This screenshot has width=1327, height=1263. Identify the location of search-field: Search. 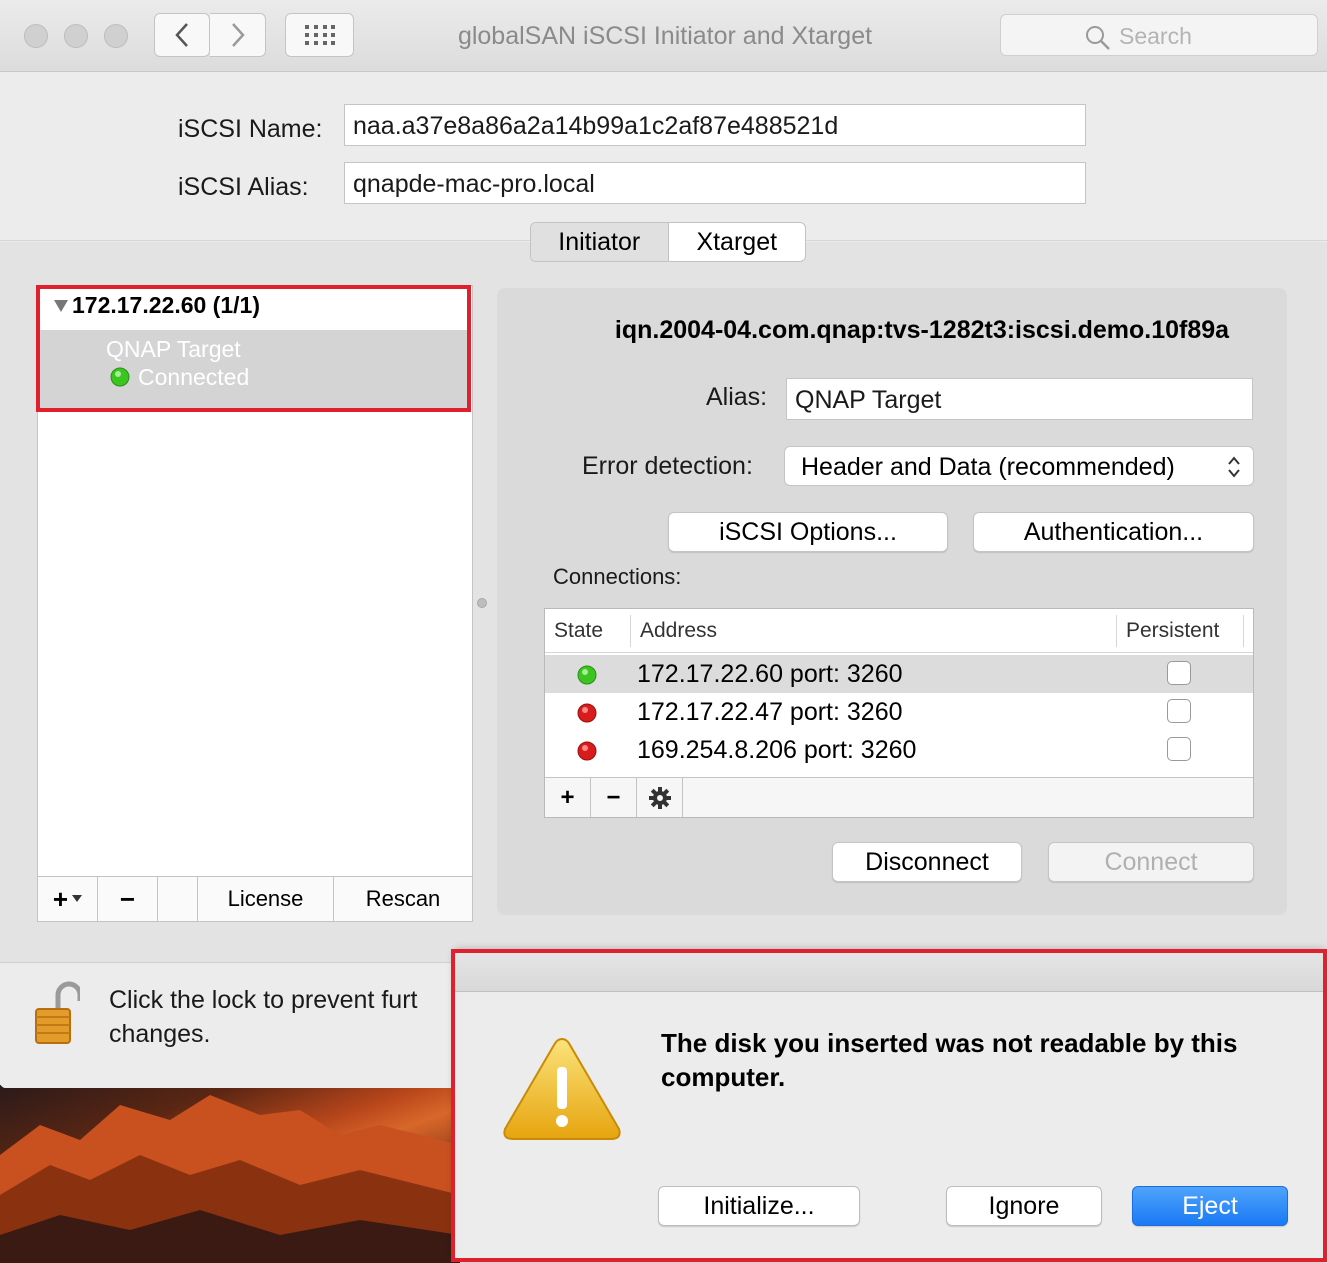
(1159, 35).